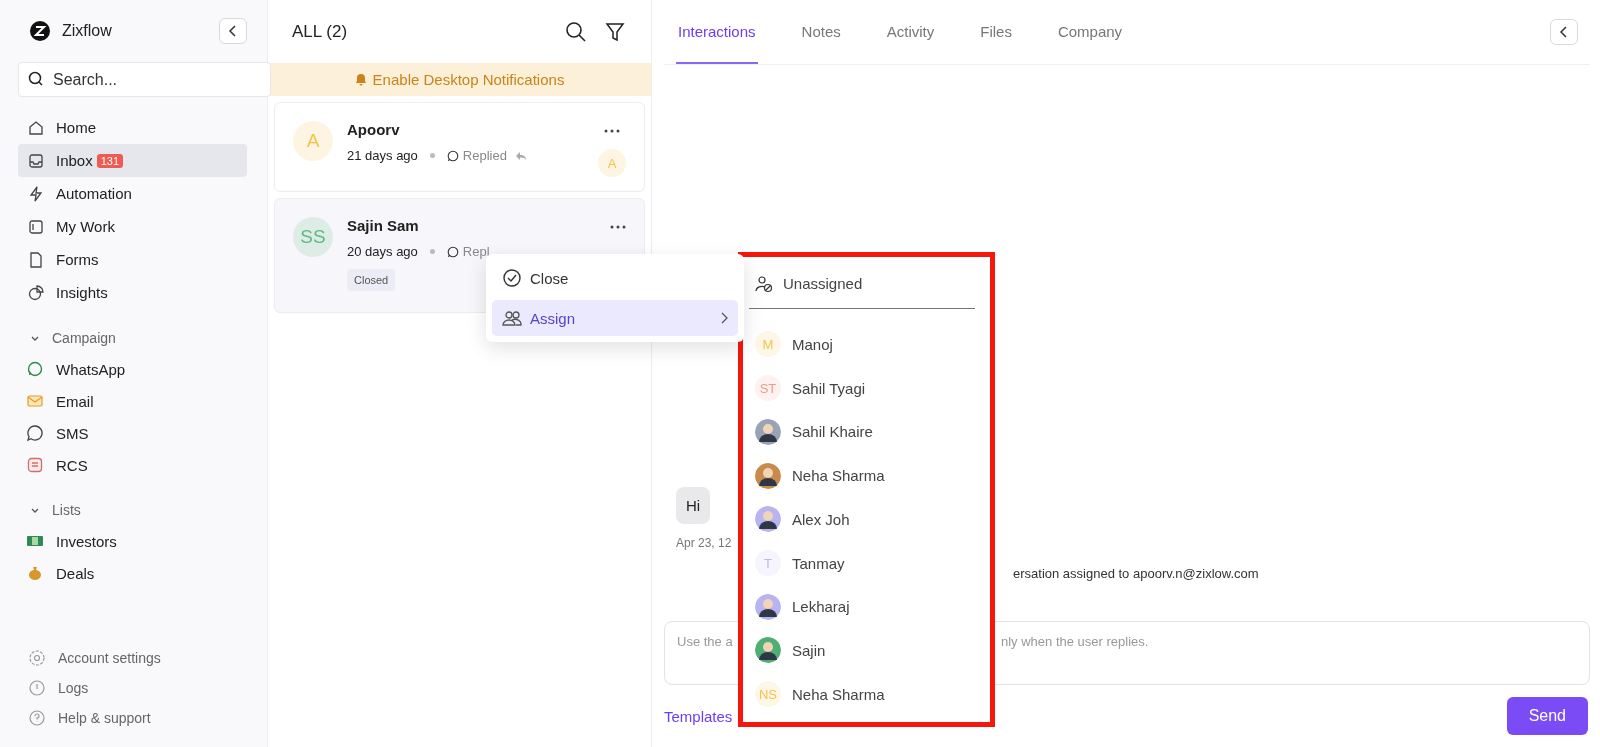  I want to click on brand-name: Zixflow, so click(87, 31).